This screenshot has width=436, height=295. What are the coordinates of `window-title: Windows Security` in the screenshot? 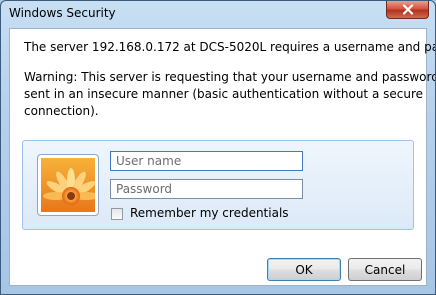 It's located at (62, 13).